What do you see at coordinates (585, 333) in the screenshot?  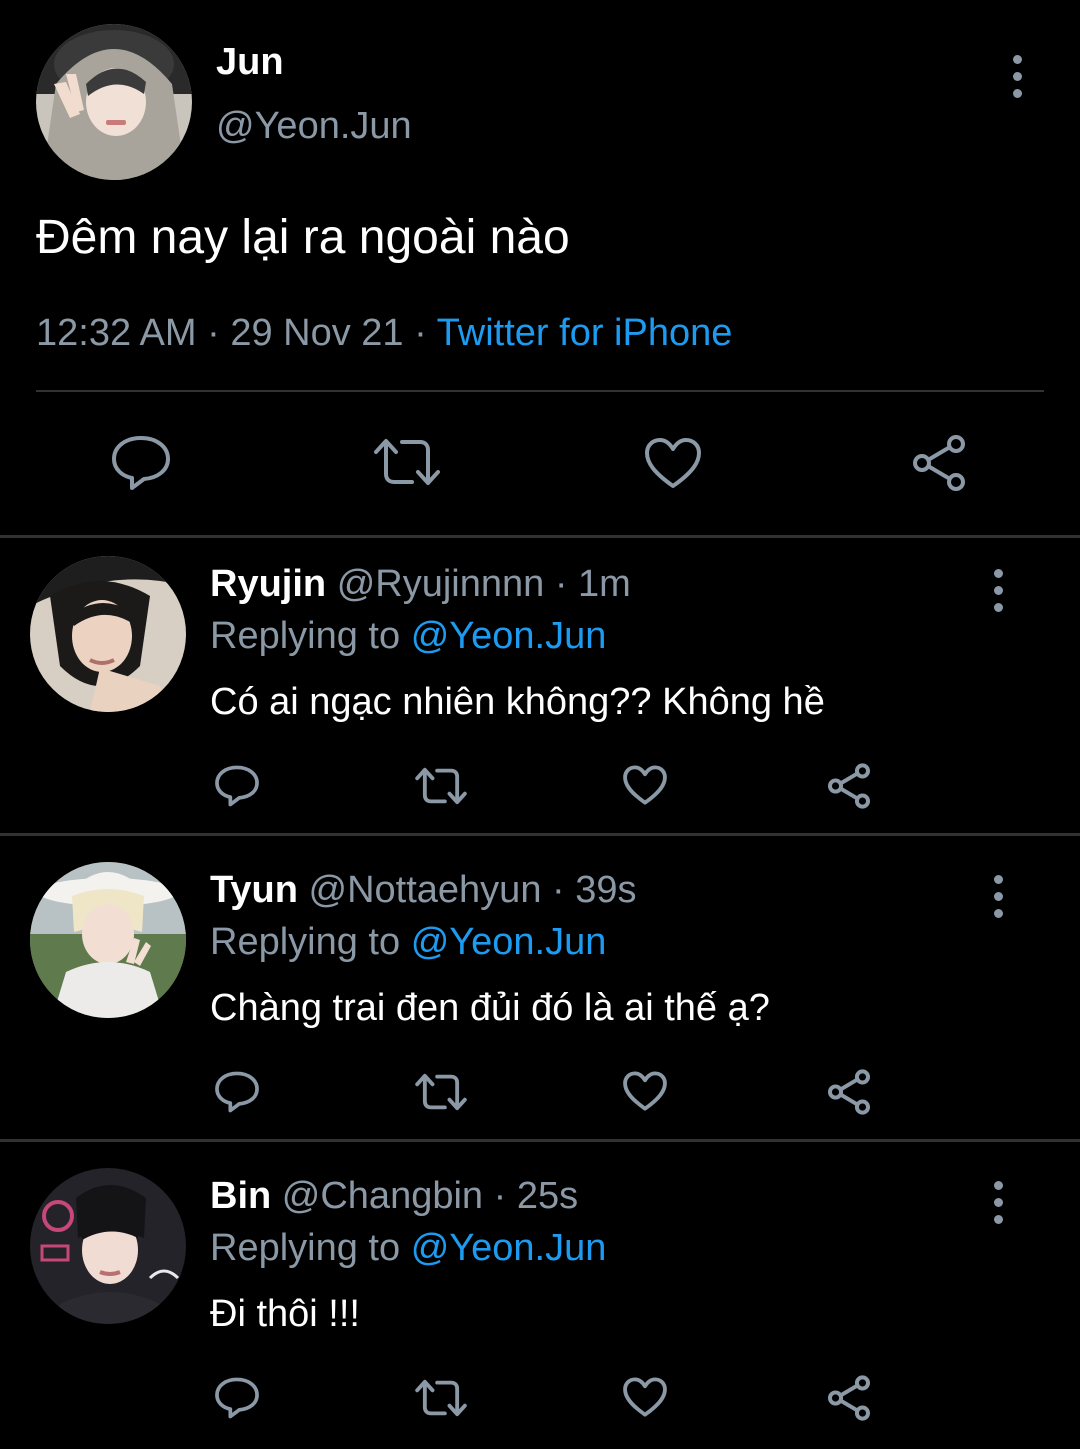 I see `tweet-source-link: Twitter for iPhone` at bounding box center [585, 333].